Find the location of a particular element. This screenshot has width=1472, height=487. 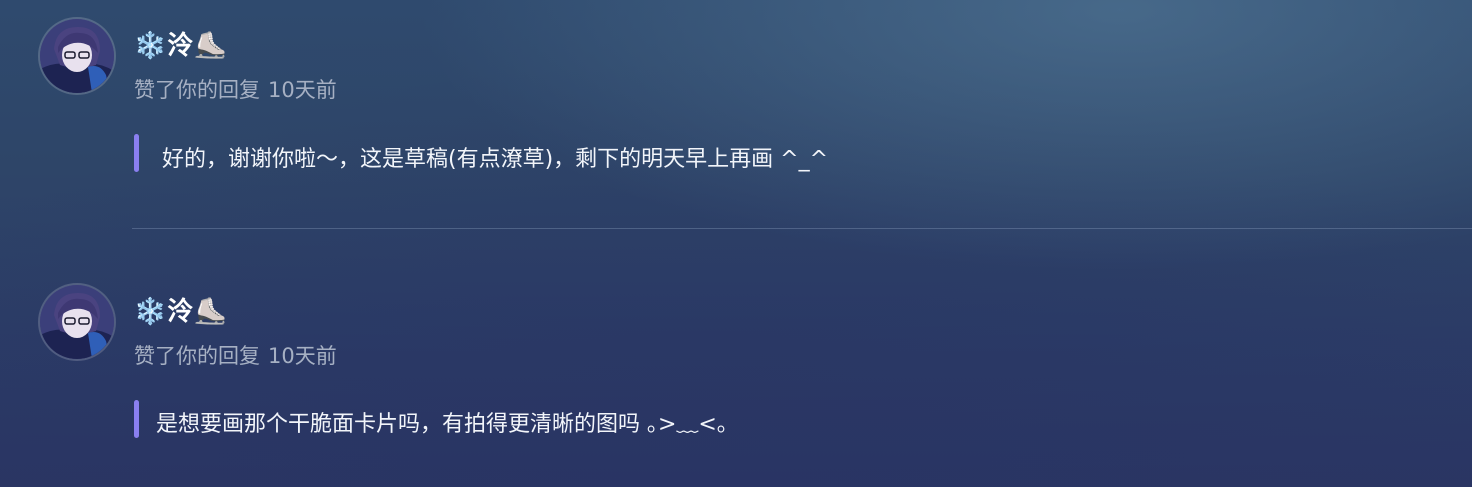

quoted-reply-text: 是想要画那个干脆面卡片吗，有拍得更清晰的图吗 ｡>﹏<｡ is located at coordinates (442, 422).